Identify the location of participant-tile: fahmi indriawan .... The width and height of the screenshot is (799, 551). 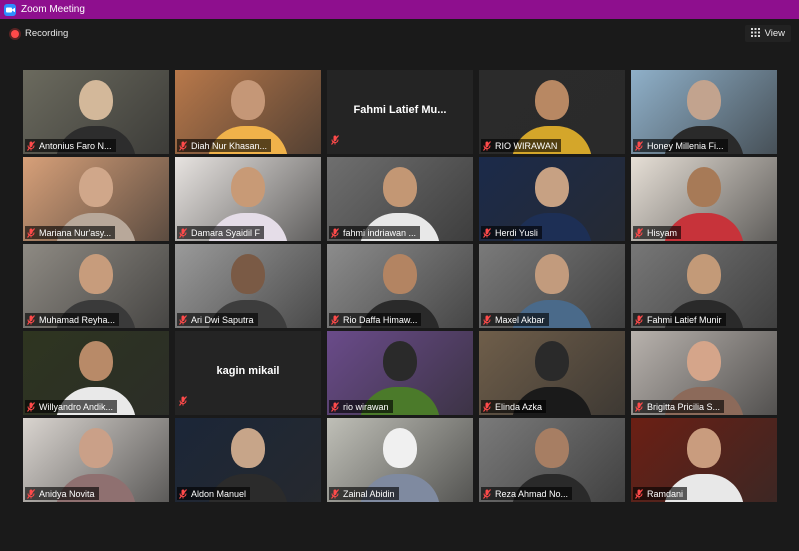
(400, 199).